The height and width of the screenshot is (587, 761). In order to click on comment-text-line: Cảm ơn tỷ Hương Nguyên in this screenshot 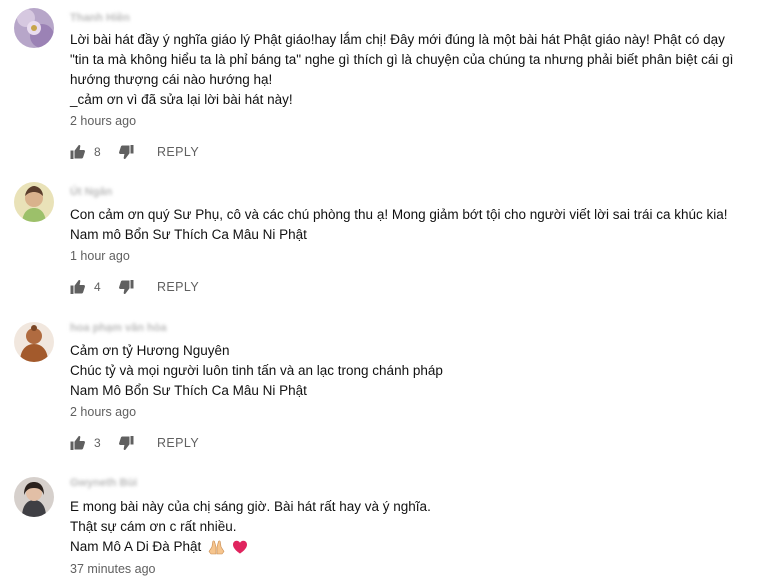, I will do `click(150, 350)`.